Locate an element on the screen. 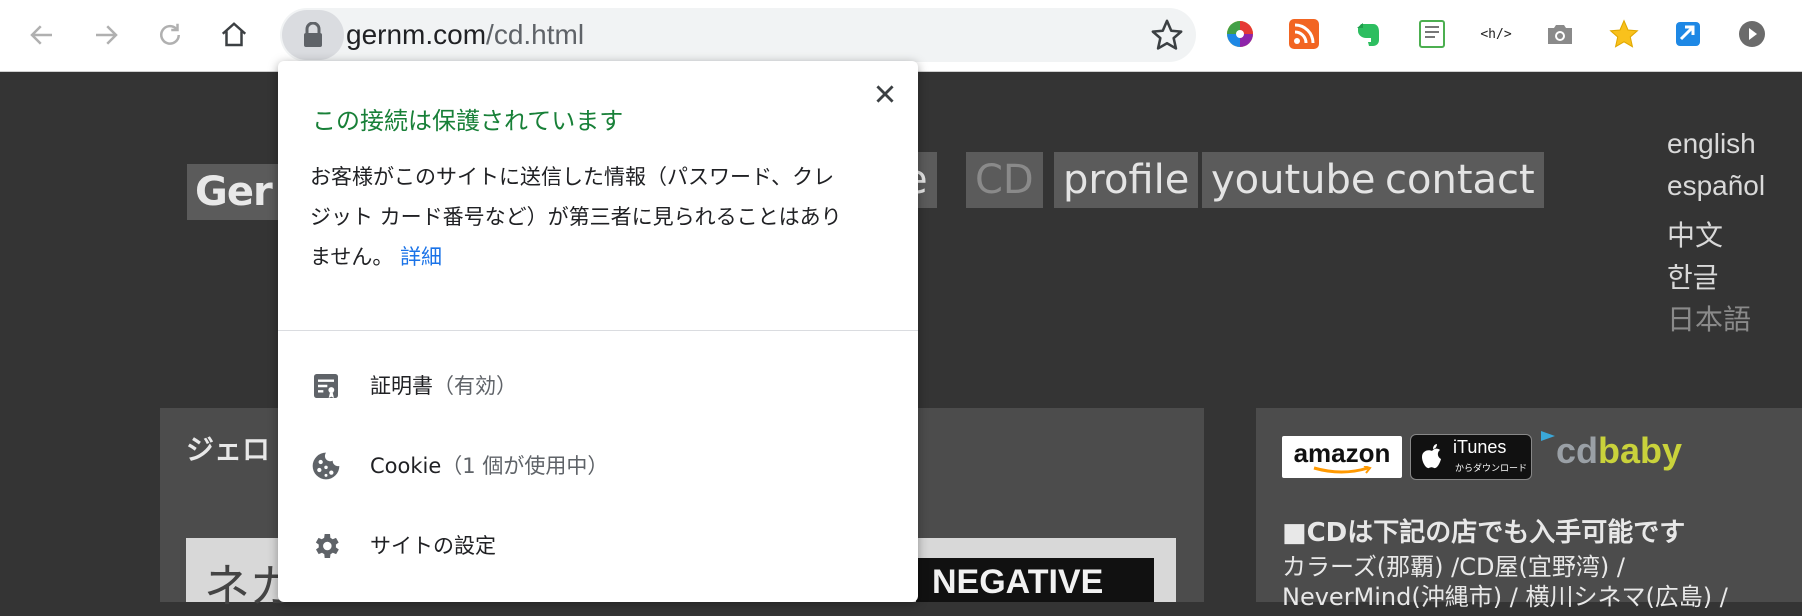 The width and height of the screenshot is (1802, 616). cdbaby-logo: cdbaby is located at coordinates (1611, 451).